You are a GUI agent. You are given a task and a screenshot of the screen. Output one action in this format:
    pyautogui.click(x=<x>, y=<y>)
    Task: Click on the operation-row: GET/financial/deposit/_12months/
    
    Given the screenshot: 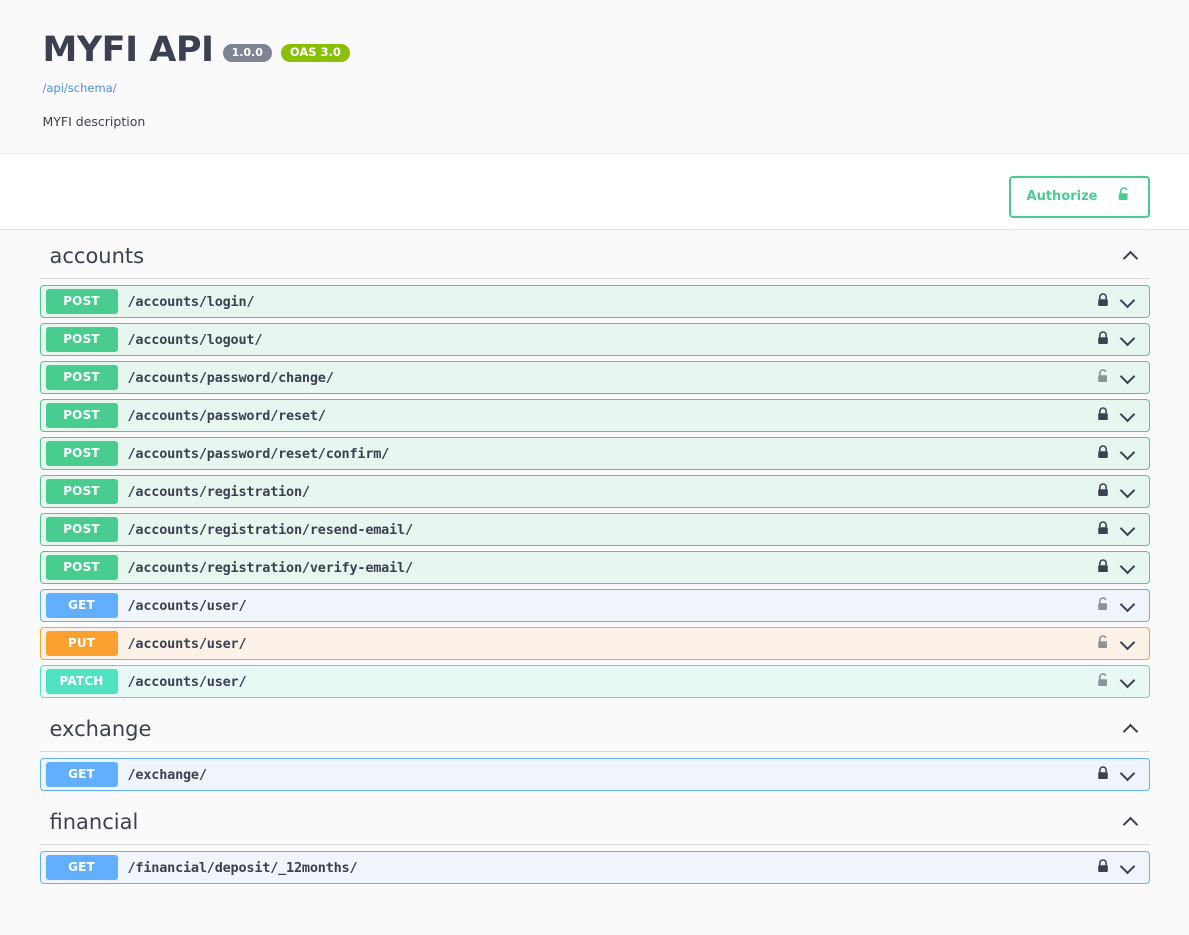 What is the action you would take?
    pyautogui.click(x=594, y=867)
    